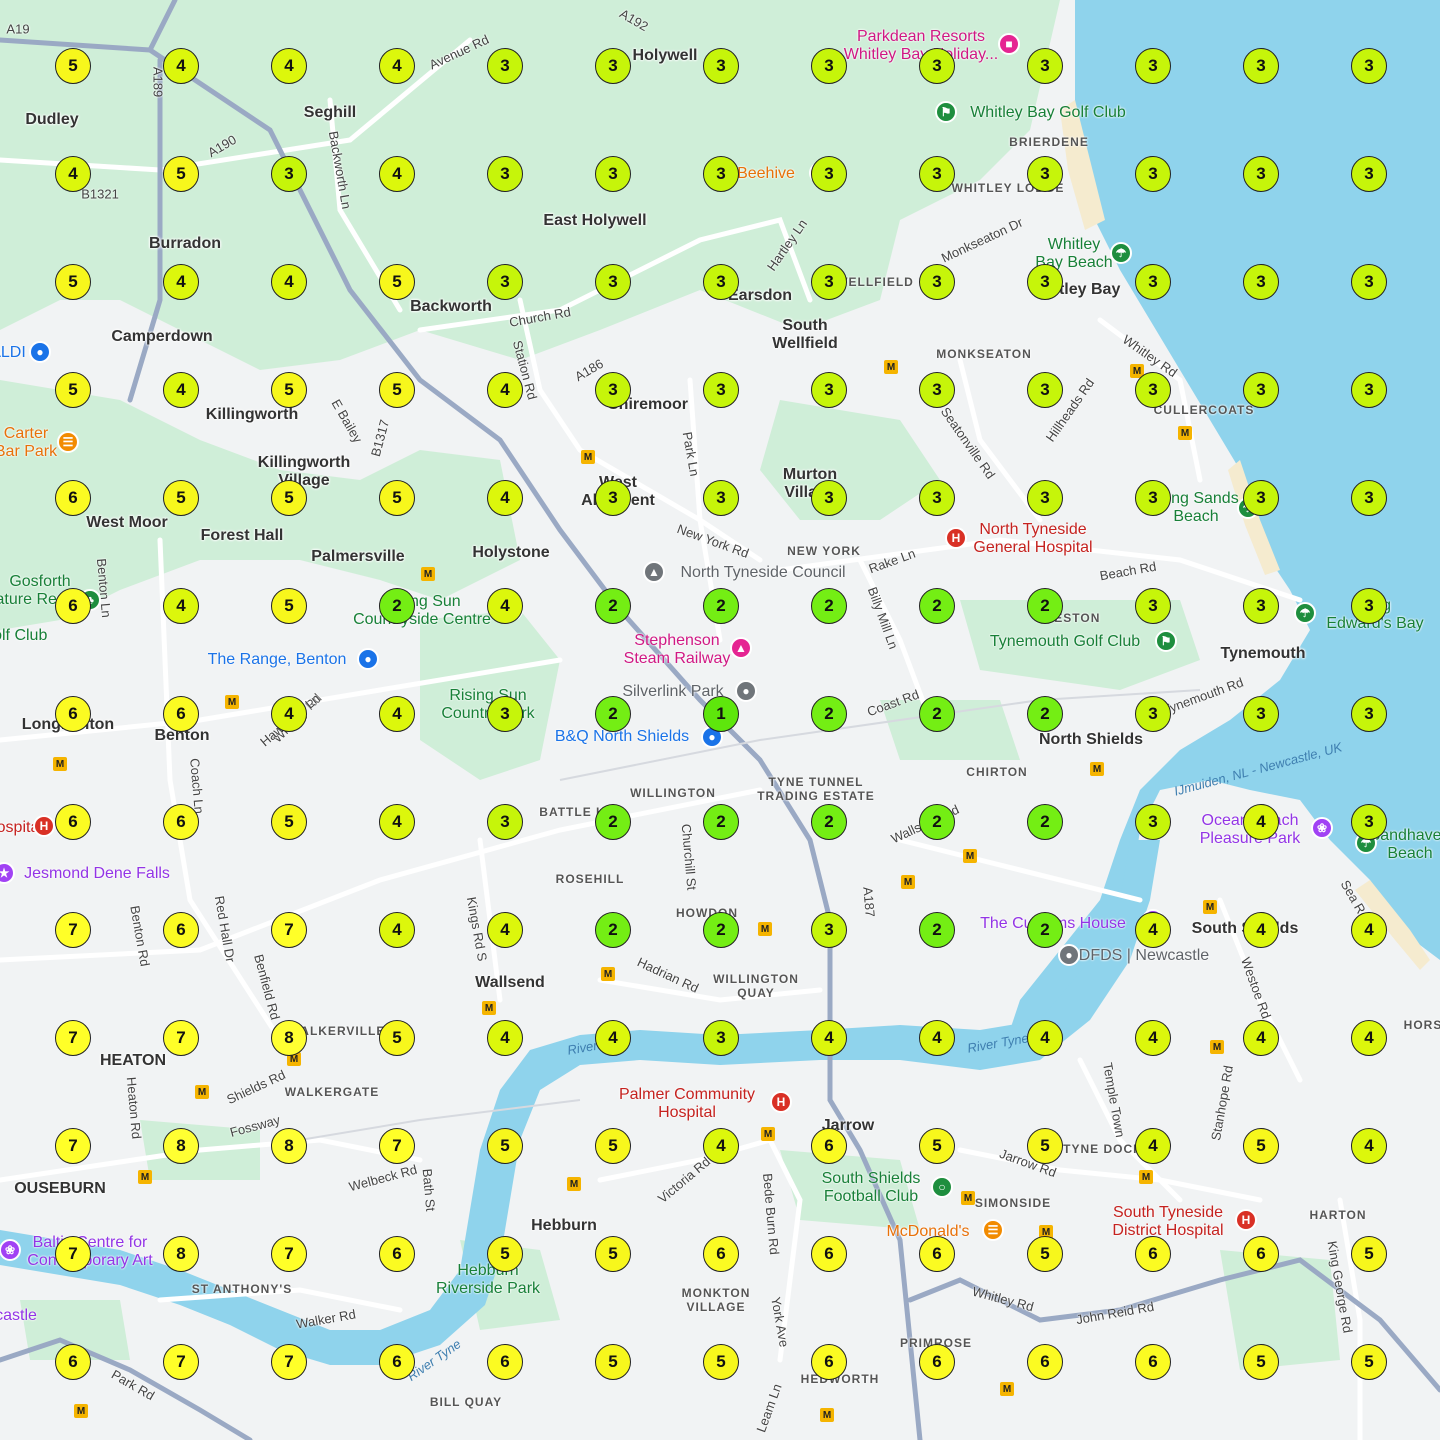 The image size is (1440, 1440). What do you see at coordinates (68, 442) in the screenshot?
I see `food-icon: ☰` at bounding box center [68, 442].